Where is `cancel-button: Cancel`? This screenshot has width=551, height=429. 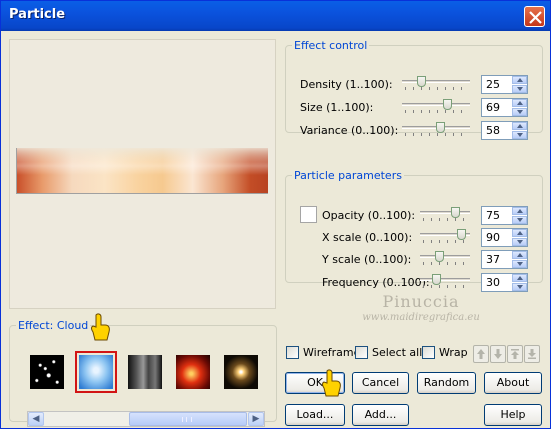
cancel-button: Cancel is located at coordinates (380, 383).